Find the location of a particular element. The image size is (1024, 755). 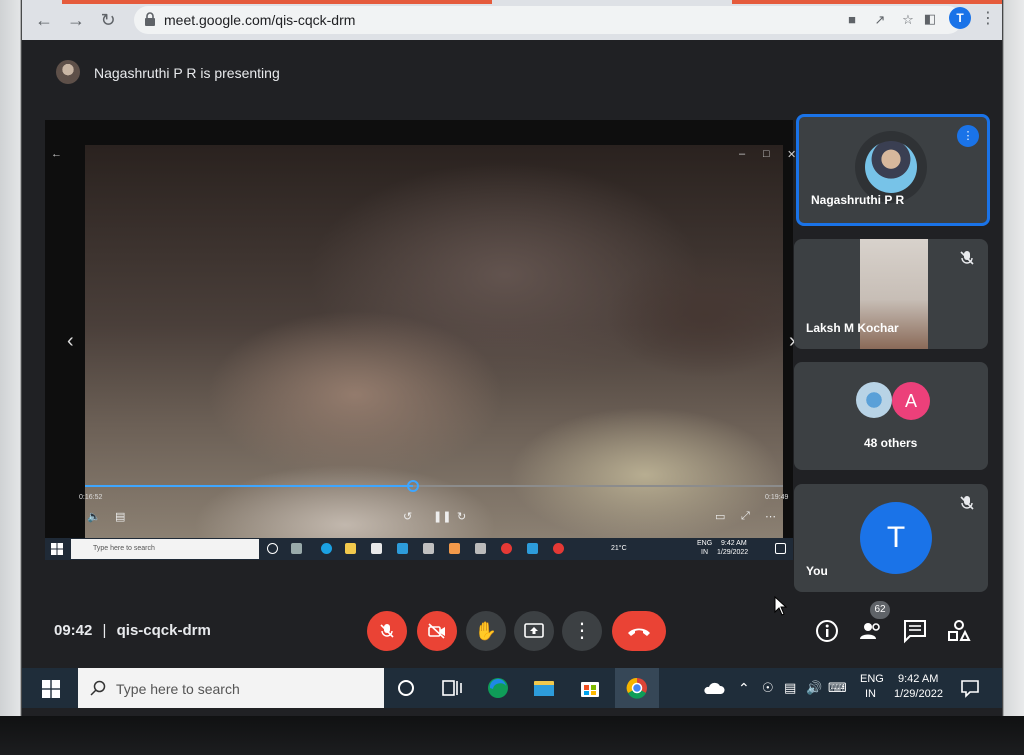

participant-name: You is located at coordinates (817, 571).